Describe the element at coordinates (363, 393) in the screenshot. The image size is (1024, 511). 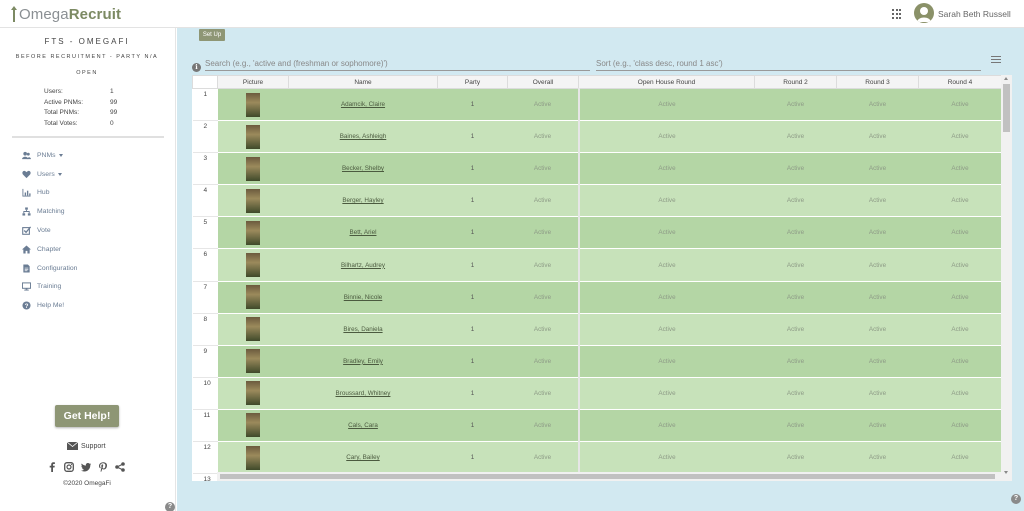
I see `pnm-name-link: Broussard, Whitney` at that location.